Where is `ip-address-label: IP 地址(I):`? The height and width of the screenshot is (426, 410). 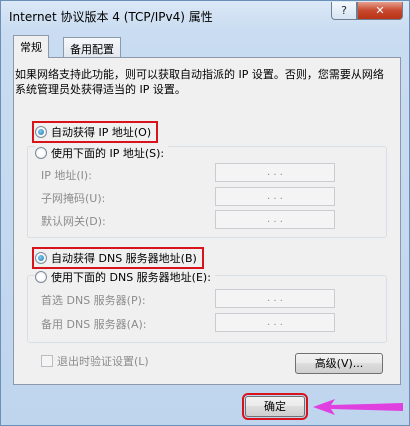 ip-address-label: IP 地址(I): is located at coordinates (66, 175).